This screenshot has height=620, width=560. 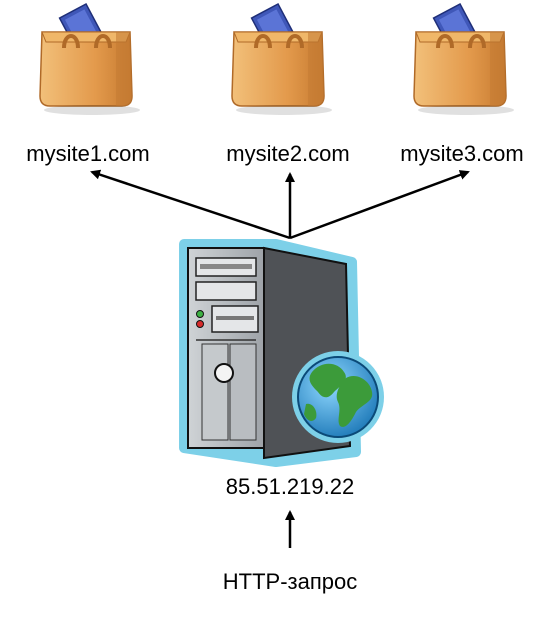 I want to click on site-label-3: mysite3.com, so click(x=462, y=153).